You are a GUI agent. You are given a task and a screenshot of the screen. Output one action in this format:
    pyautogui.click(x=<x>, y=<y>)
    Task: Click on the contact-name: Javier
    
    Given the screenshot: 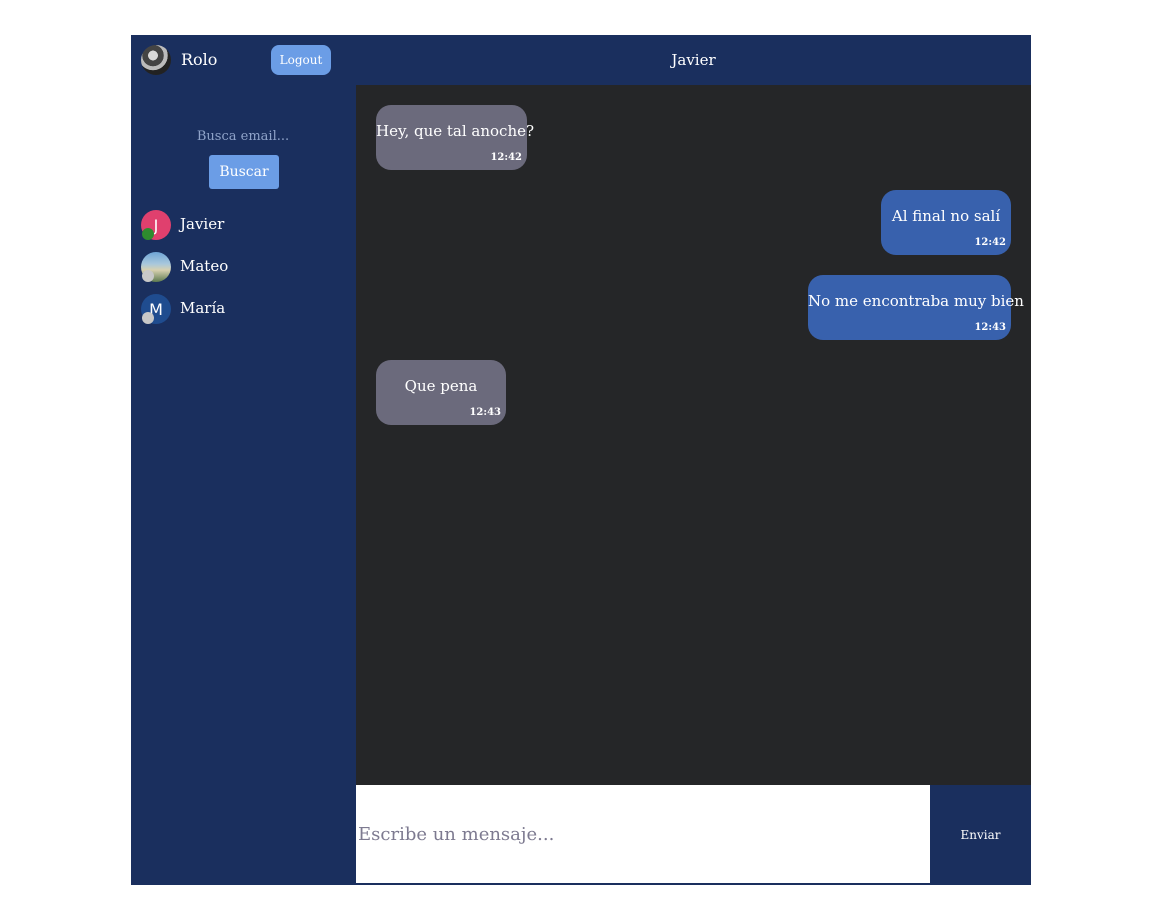 What is the action you would take?
    pyautogui.click(x=202, y=224)
    